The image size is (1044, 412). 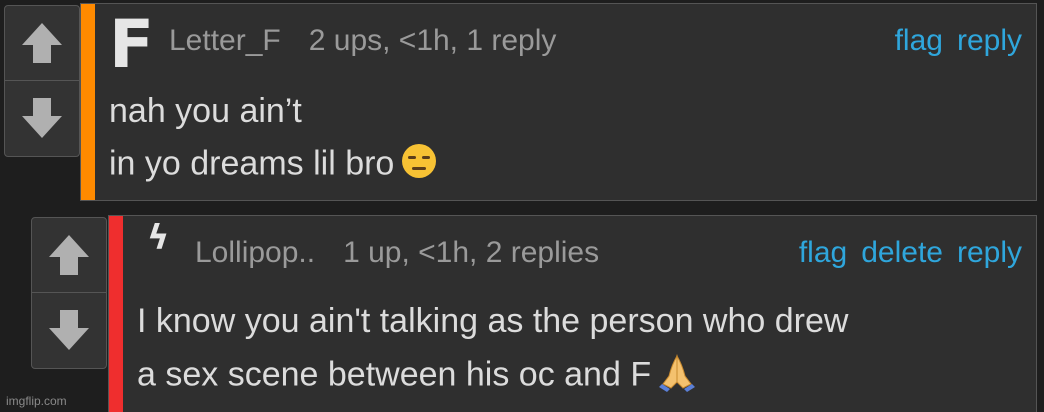 I want to click on comment-actions: flag reply, so click(x=958, y=41).